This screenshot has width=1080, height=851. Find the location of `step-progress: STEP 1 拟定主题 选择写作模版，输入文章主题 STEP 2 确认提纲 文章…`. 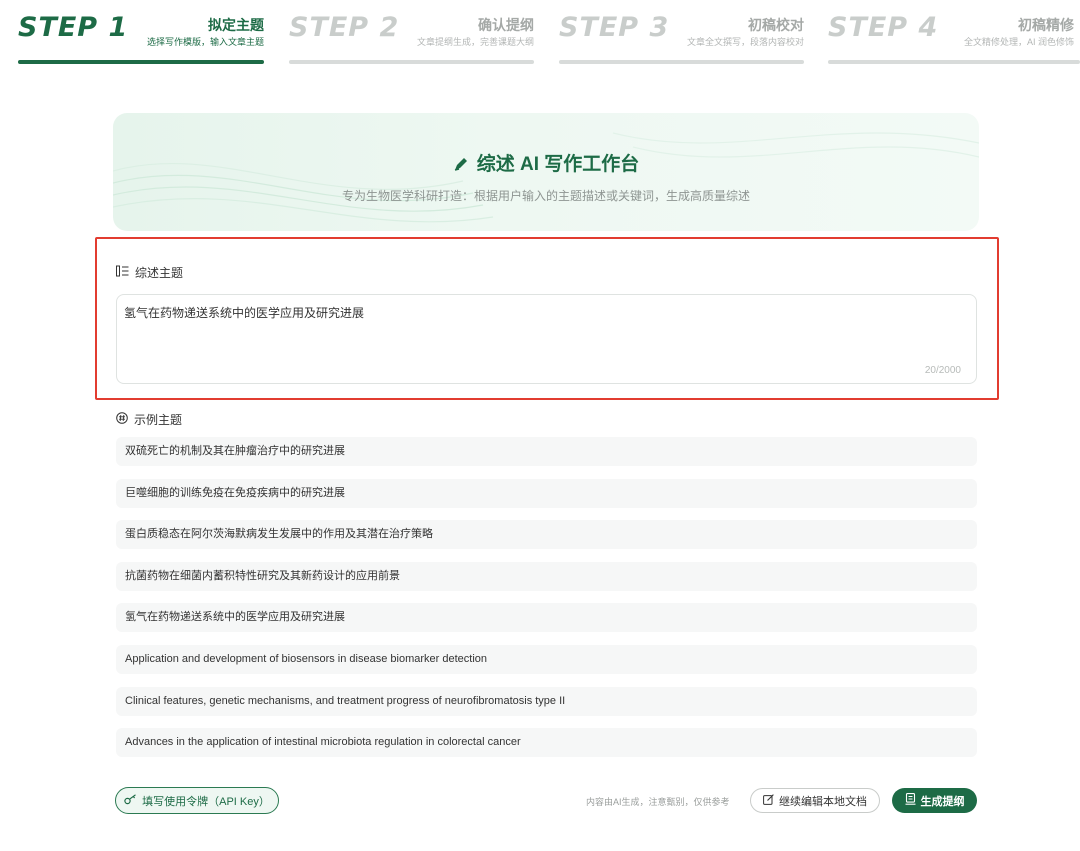

step-progress: STEP 1 拟定主题 选择写作模版，输入文章主题 STEP 2 确认提纲 文章… is located at coordinates (549, 37).